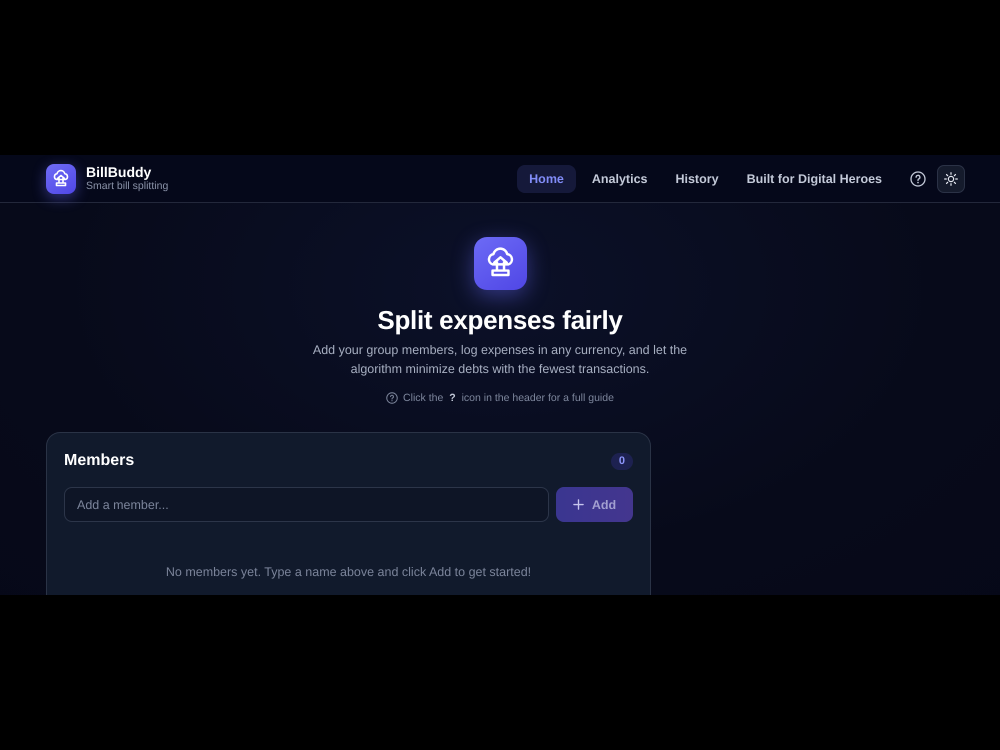  I want to click on empty-state-message: No members yet. Type a name above and click Add to get started!, so click(348, 572).